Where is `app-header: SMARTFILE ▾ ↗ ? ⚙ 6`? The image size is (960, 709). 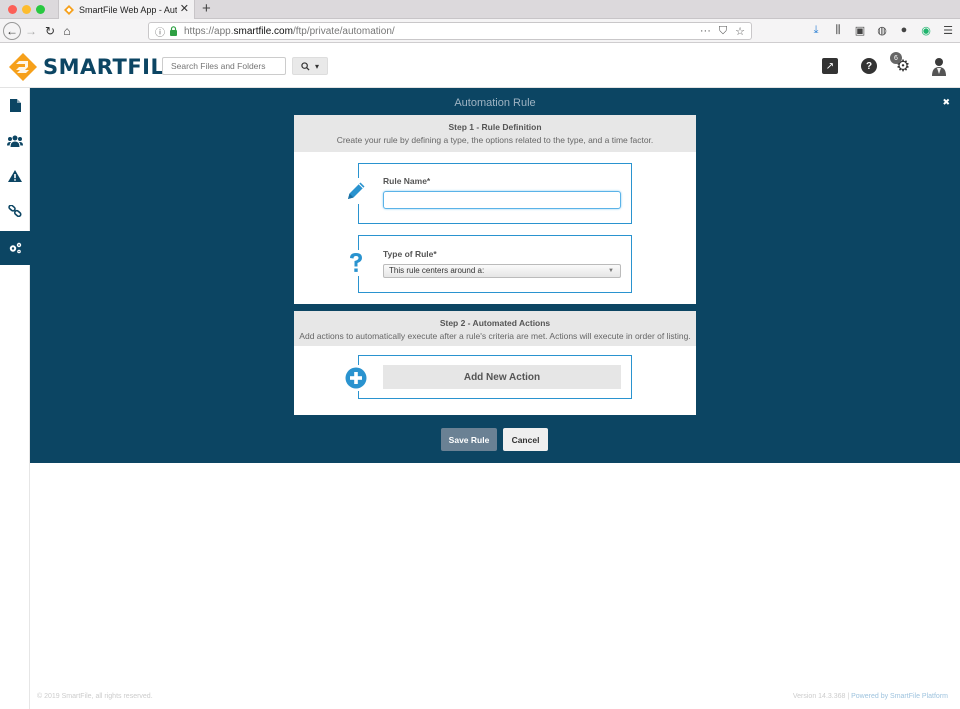 app-header: SMARTFILE ▾ ↗ ? ⚙ 6 is located at coordinates (480, 66).